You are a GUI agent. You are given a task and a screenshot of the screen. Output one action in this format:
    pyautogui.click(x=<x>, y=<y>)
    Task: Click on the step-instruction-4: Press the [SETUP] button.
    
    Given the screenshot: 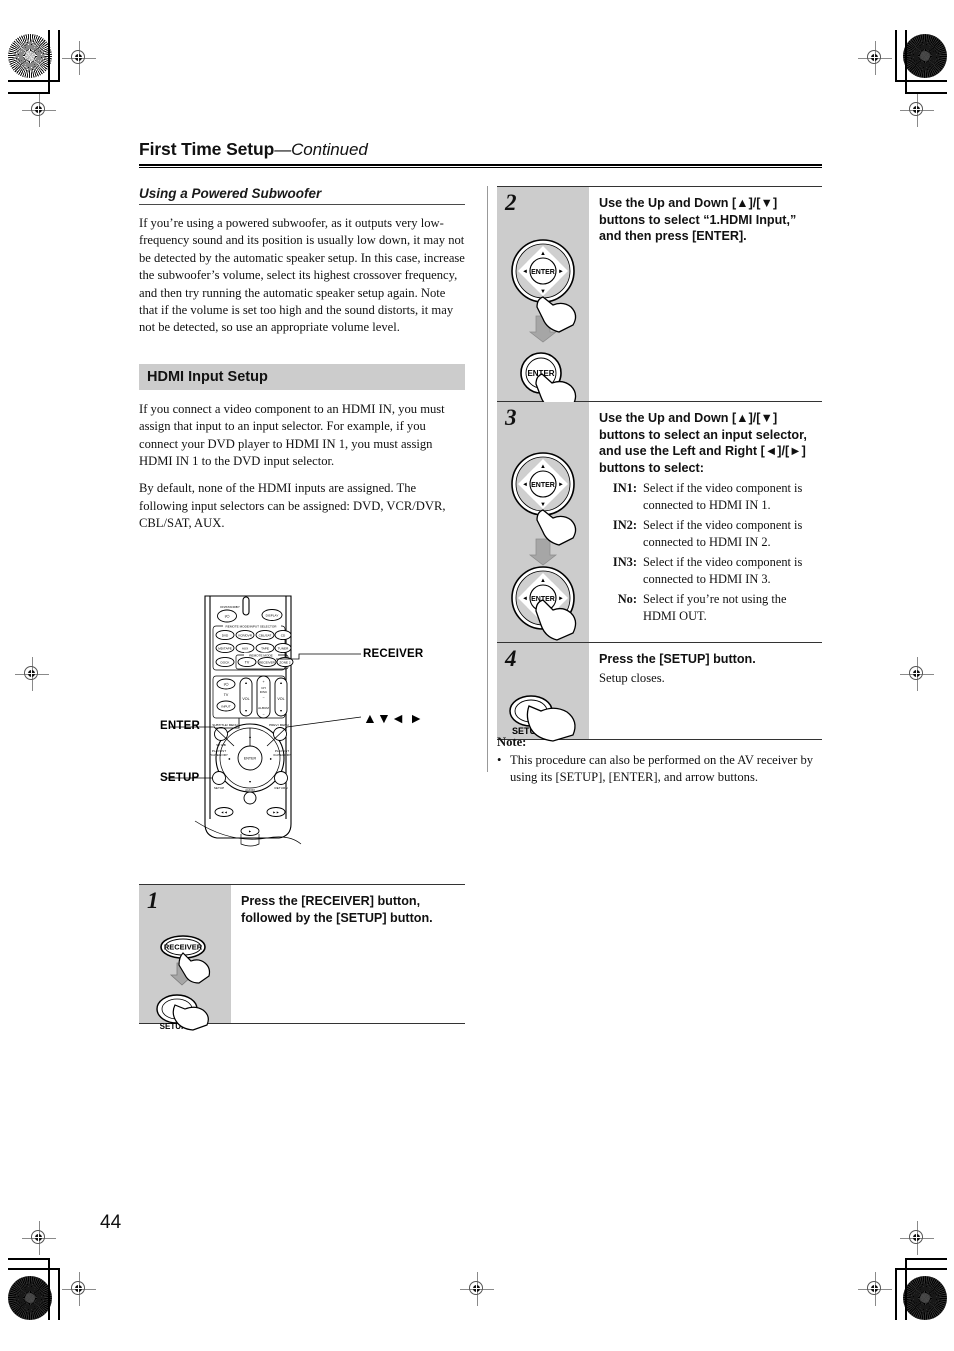 What is the action you would take?
    pyautogui.click(x=677, y=659)
    